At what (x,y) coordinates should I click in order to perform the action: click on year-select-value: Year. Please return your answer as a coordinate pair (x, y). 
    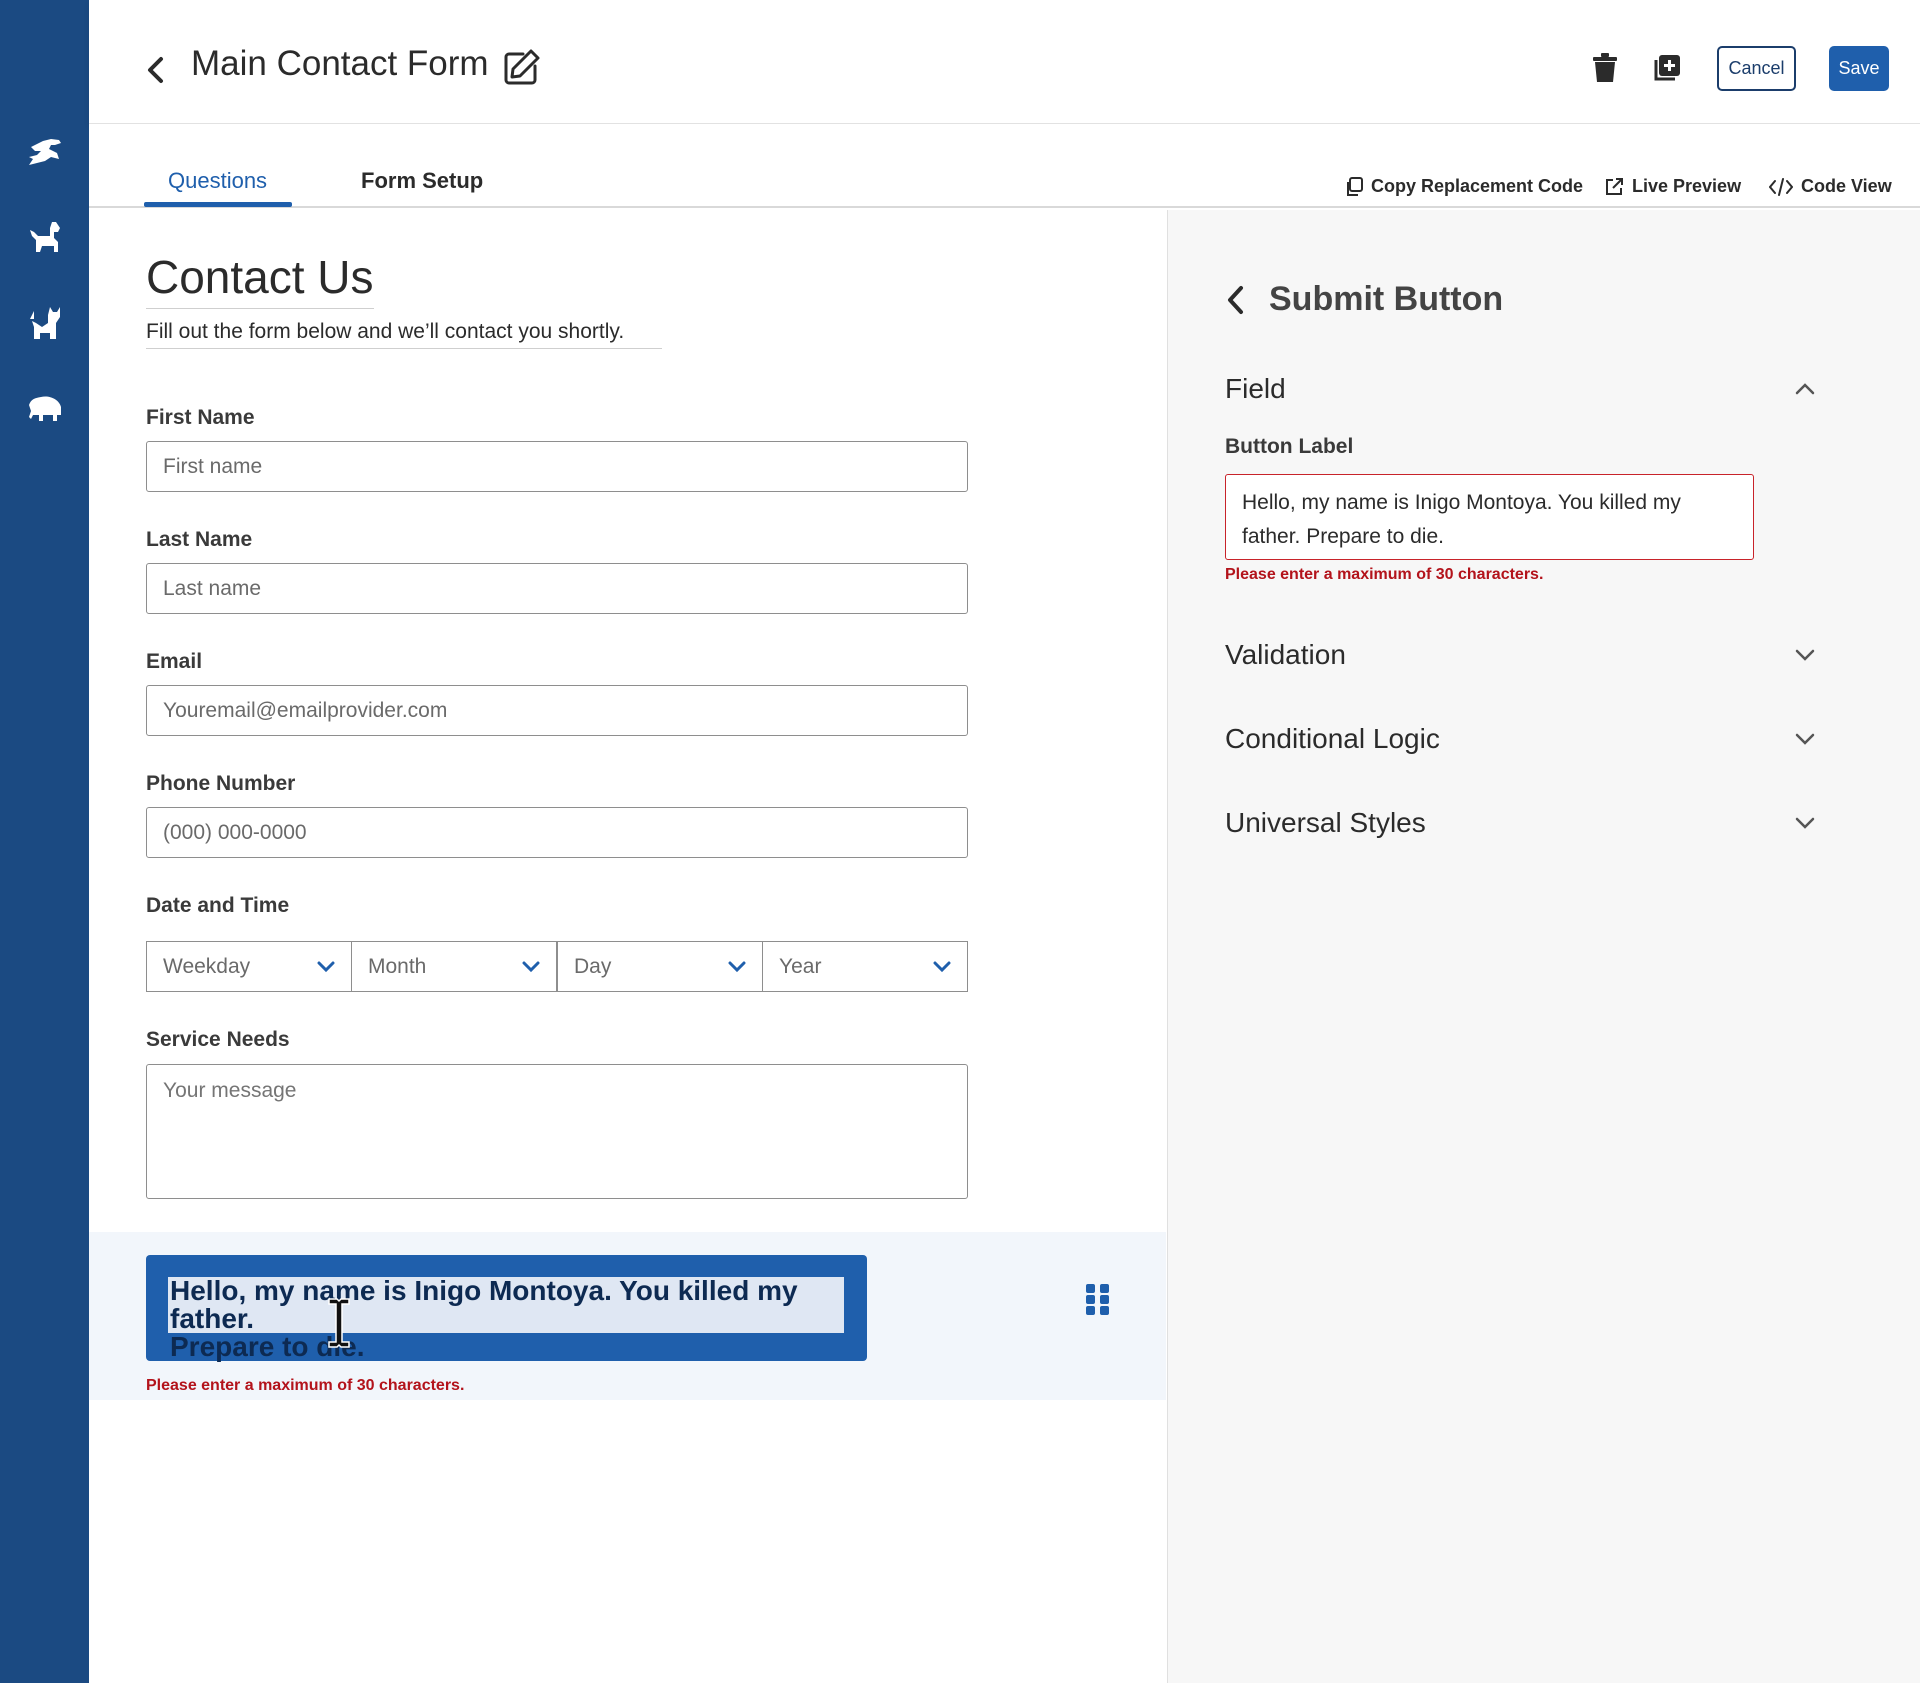
    Looking at the image, I should click on (800, 966).